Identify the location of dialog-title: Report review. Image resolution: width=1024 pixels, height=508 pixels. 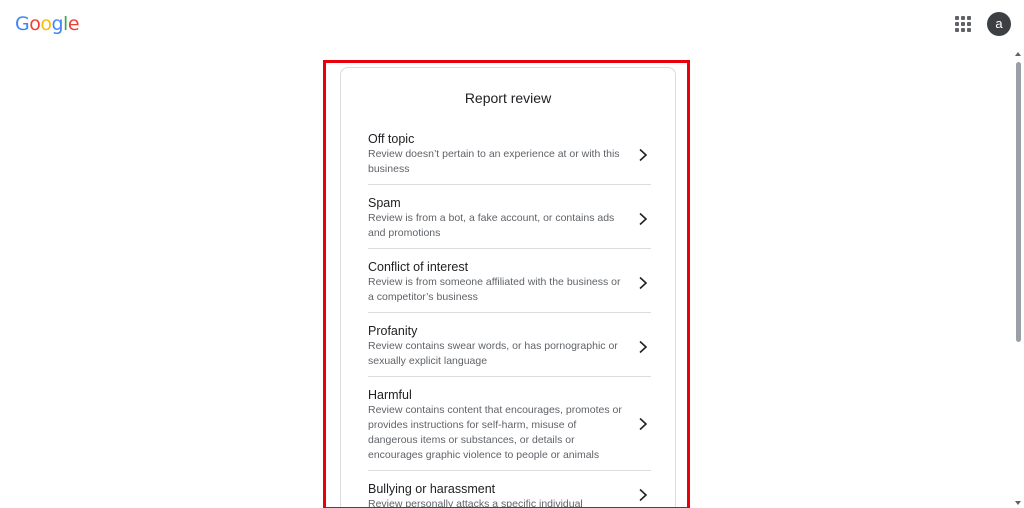
(508, 98).